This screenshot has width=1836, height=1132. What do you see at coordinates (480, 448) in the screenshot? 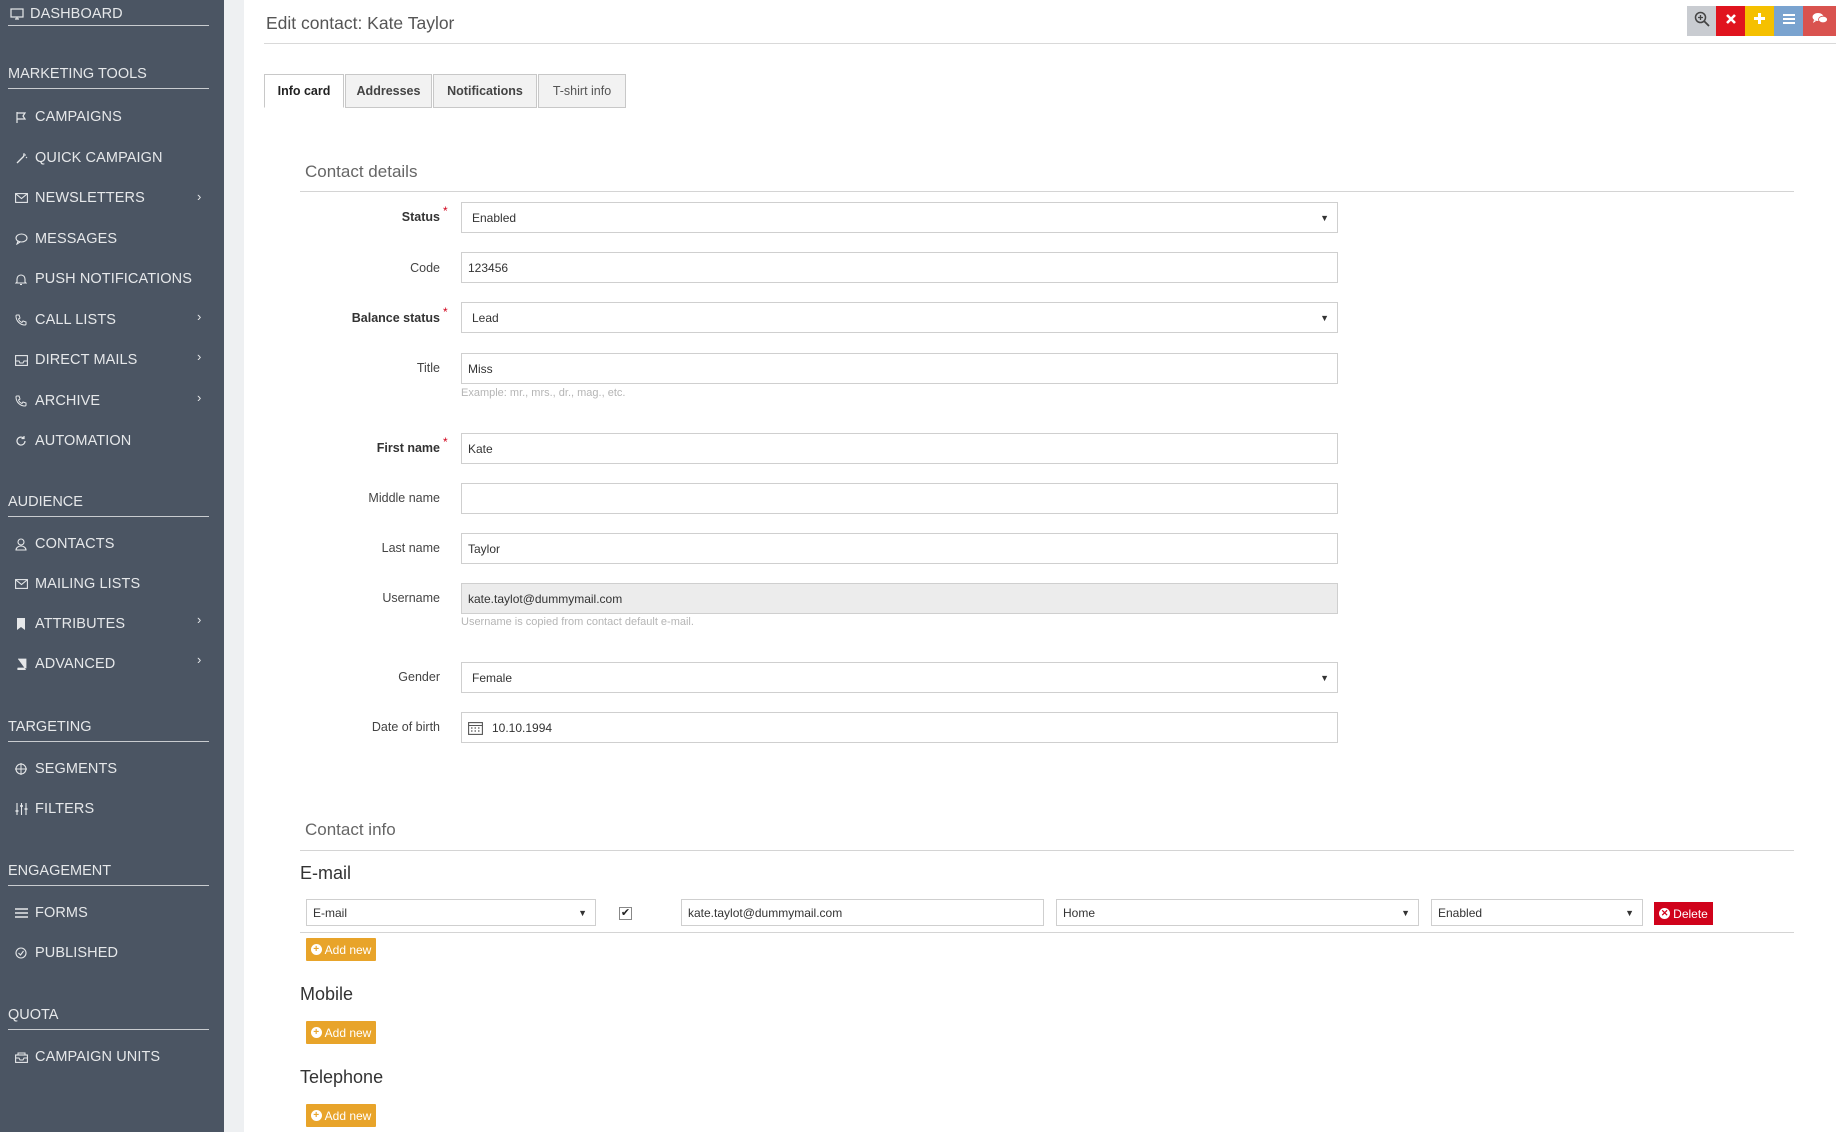
I see `first-name-value: Kate` at bounding box center [480, 448].